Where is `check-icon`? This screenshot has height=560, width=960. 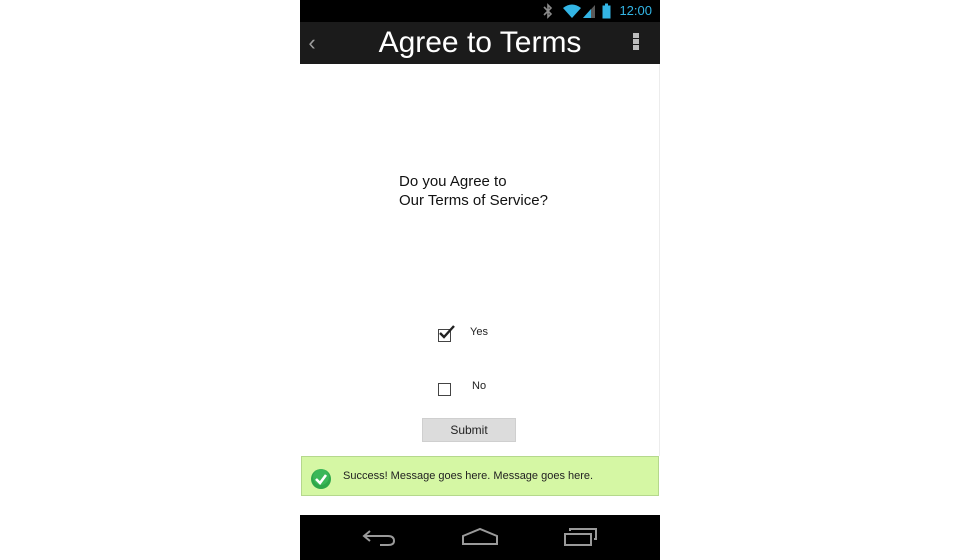 check-icon is located at coordinates (447, 332).